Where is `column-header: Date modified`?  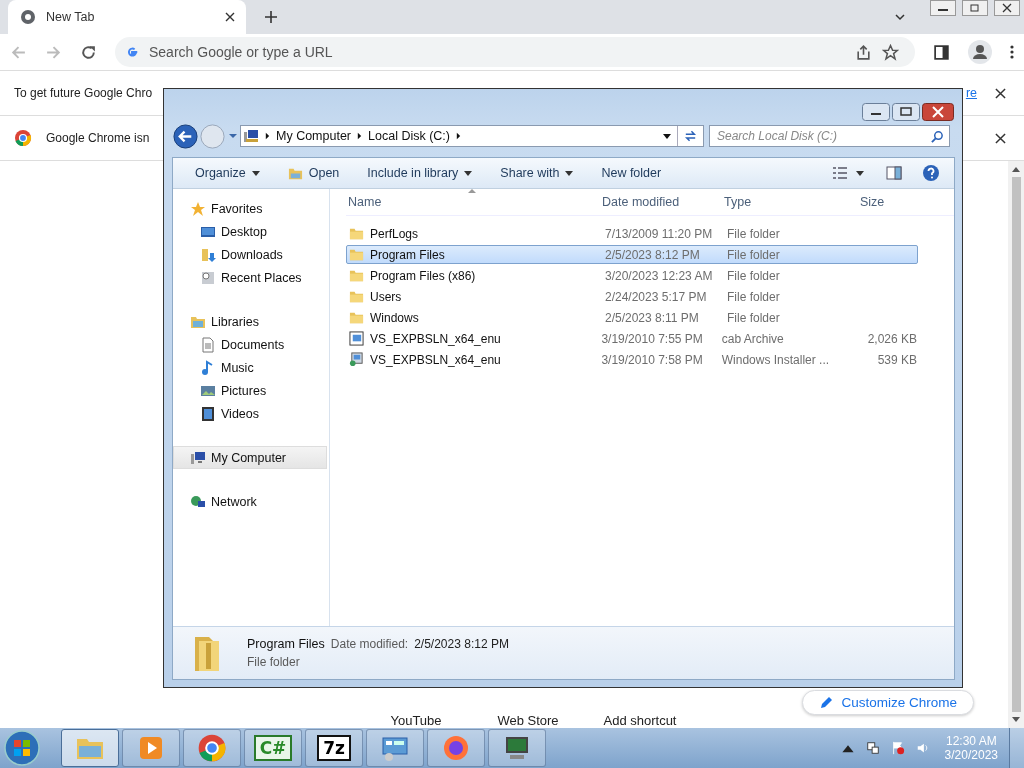 column-header: Date modified is located at coordinates (661, 202).